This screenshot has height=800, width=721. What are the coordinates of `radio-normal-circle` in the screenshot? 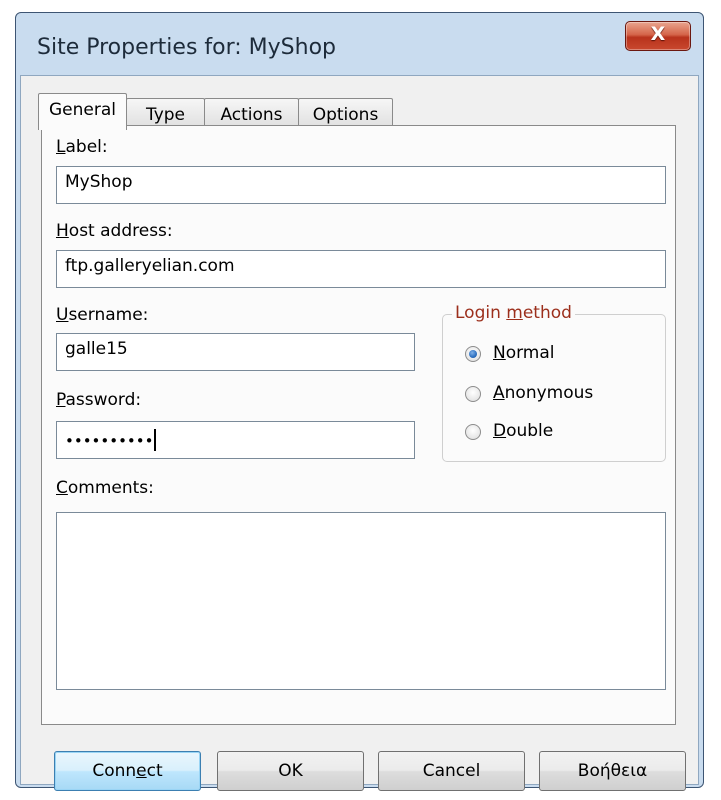 It's located at (473, 354).